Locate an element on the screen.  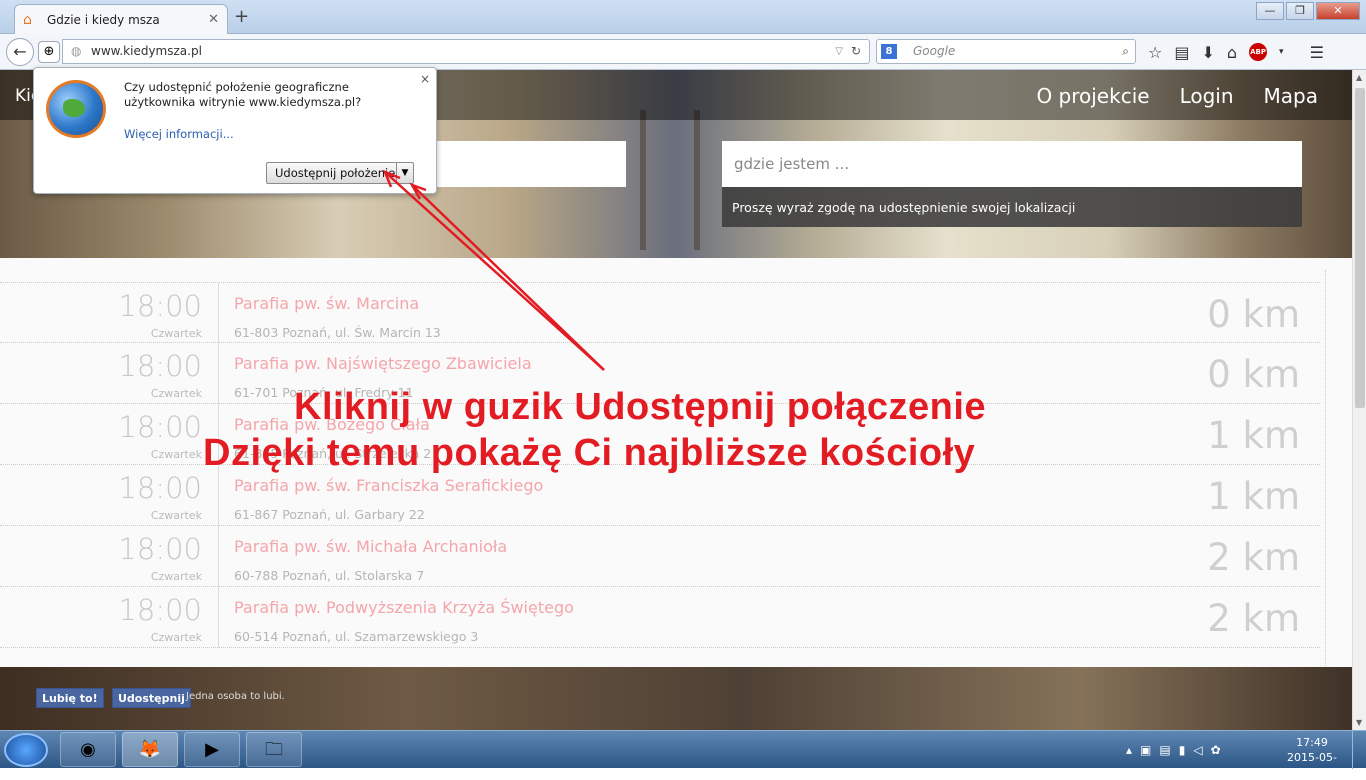
taskbar-clock: 17:49 2015-05-21 is located at coordinates (1312, 757).